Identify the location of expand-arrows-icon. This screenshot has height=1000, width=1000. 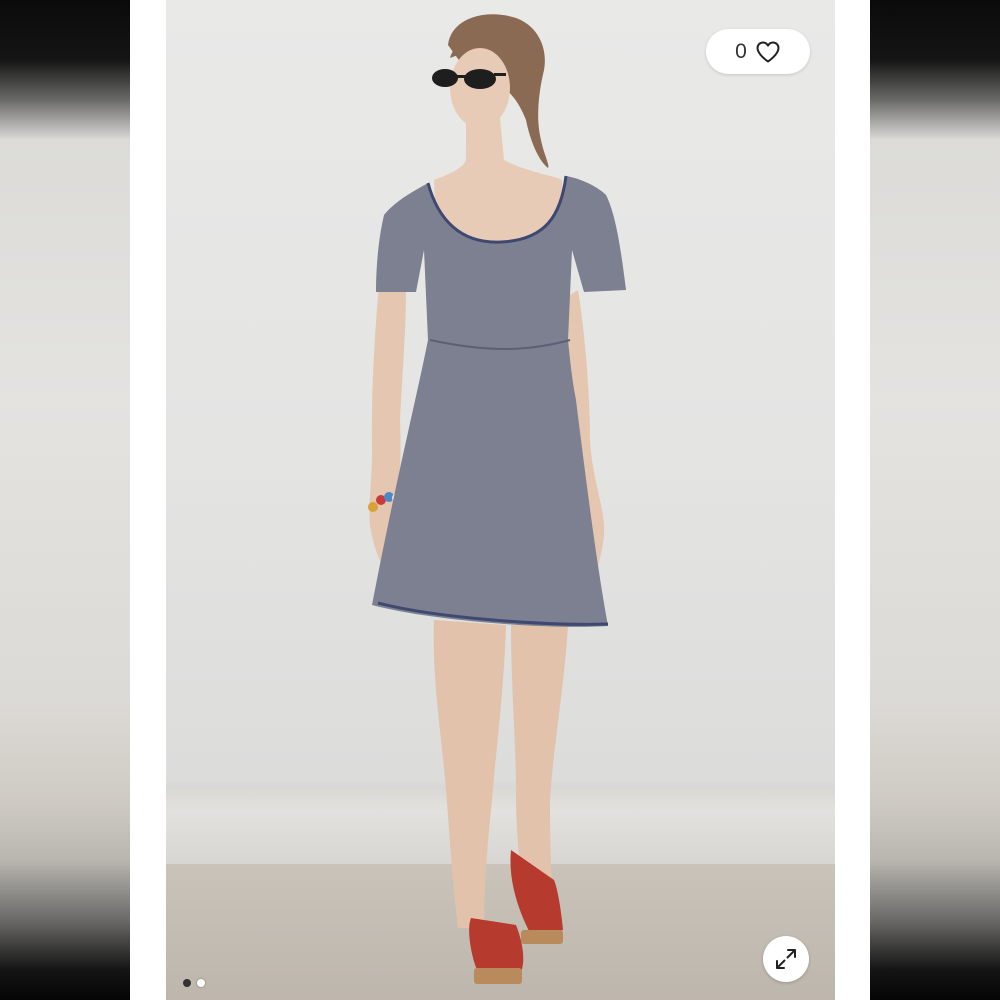
(786, 959).